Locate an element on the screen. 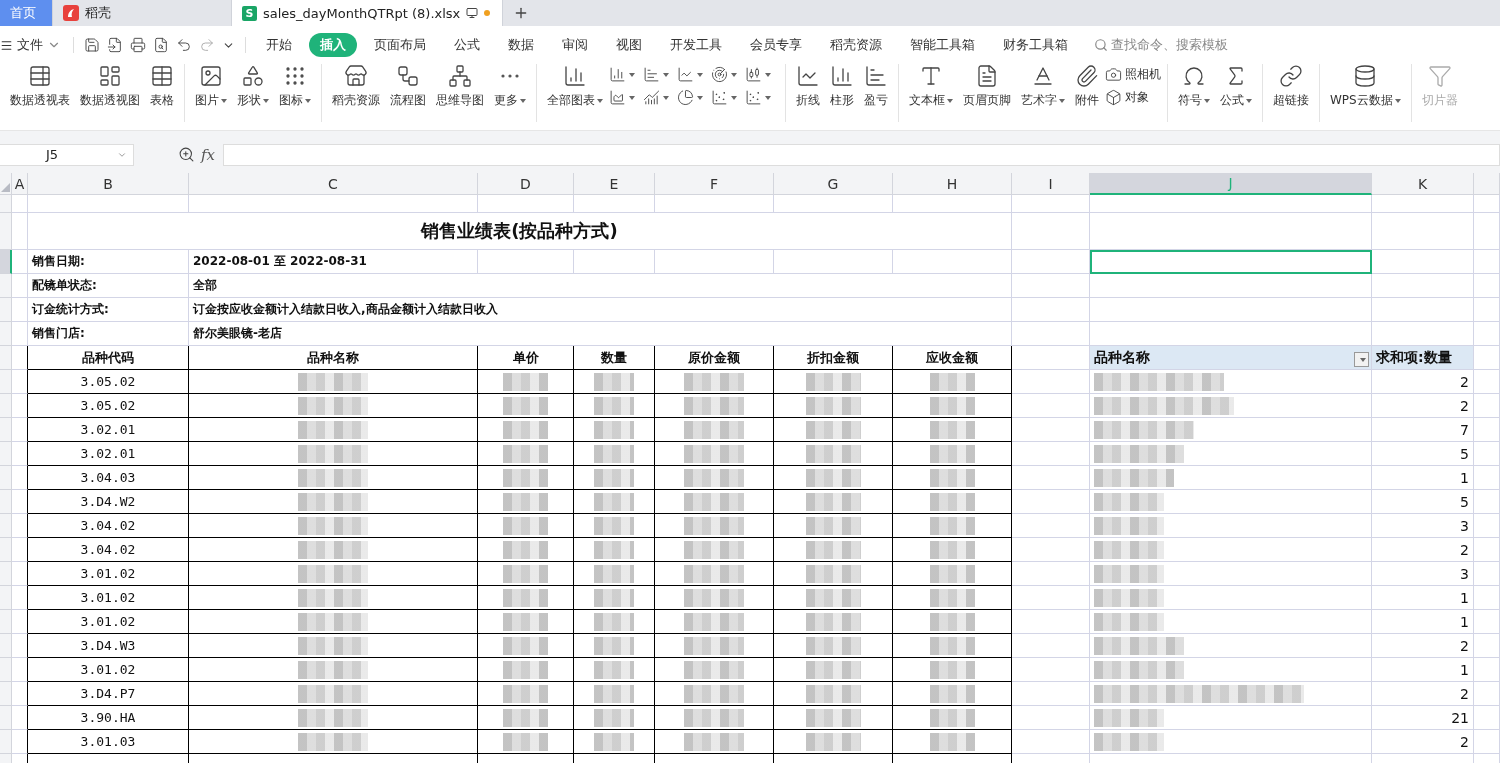  command-search: 查找命令、搜索模板 is located at coordinates (1161, 45).